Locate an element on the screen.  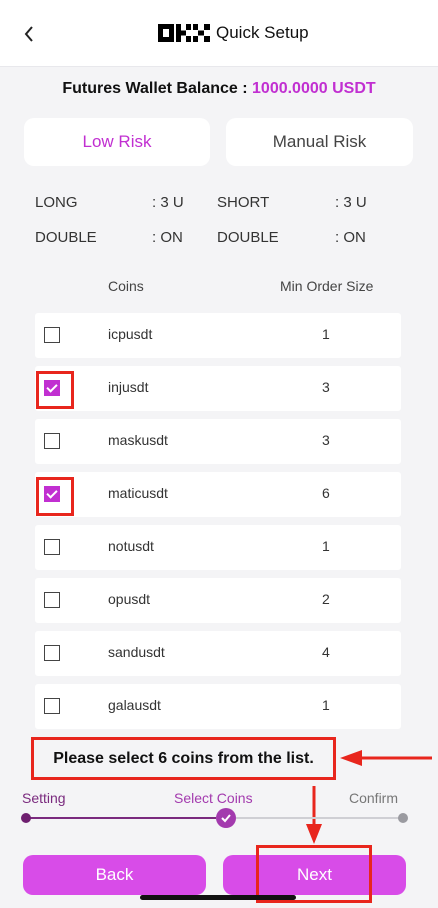
long-value: : 3 U is located at coordinates (168, 202).